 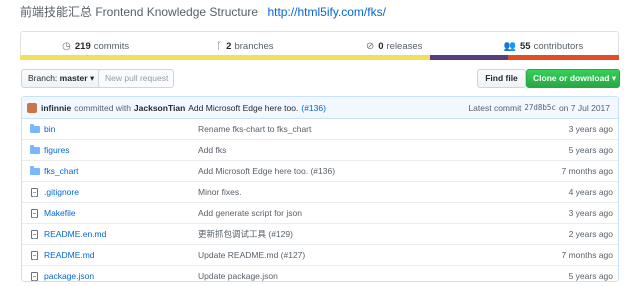 What do you see at coordinates (590, 192) in the screenshot?
I see `file-age: 4 years ago` at bounding box center [590, 192].